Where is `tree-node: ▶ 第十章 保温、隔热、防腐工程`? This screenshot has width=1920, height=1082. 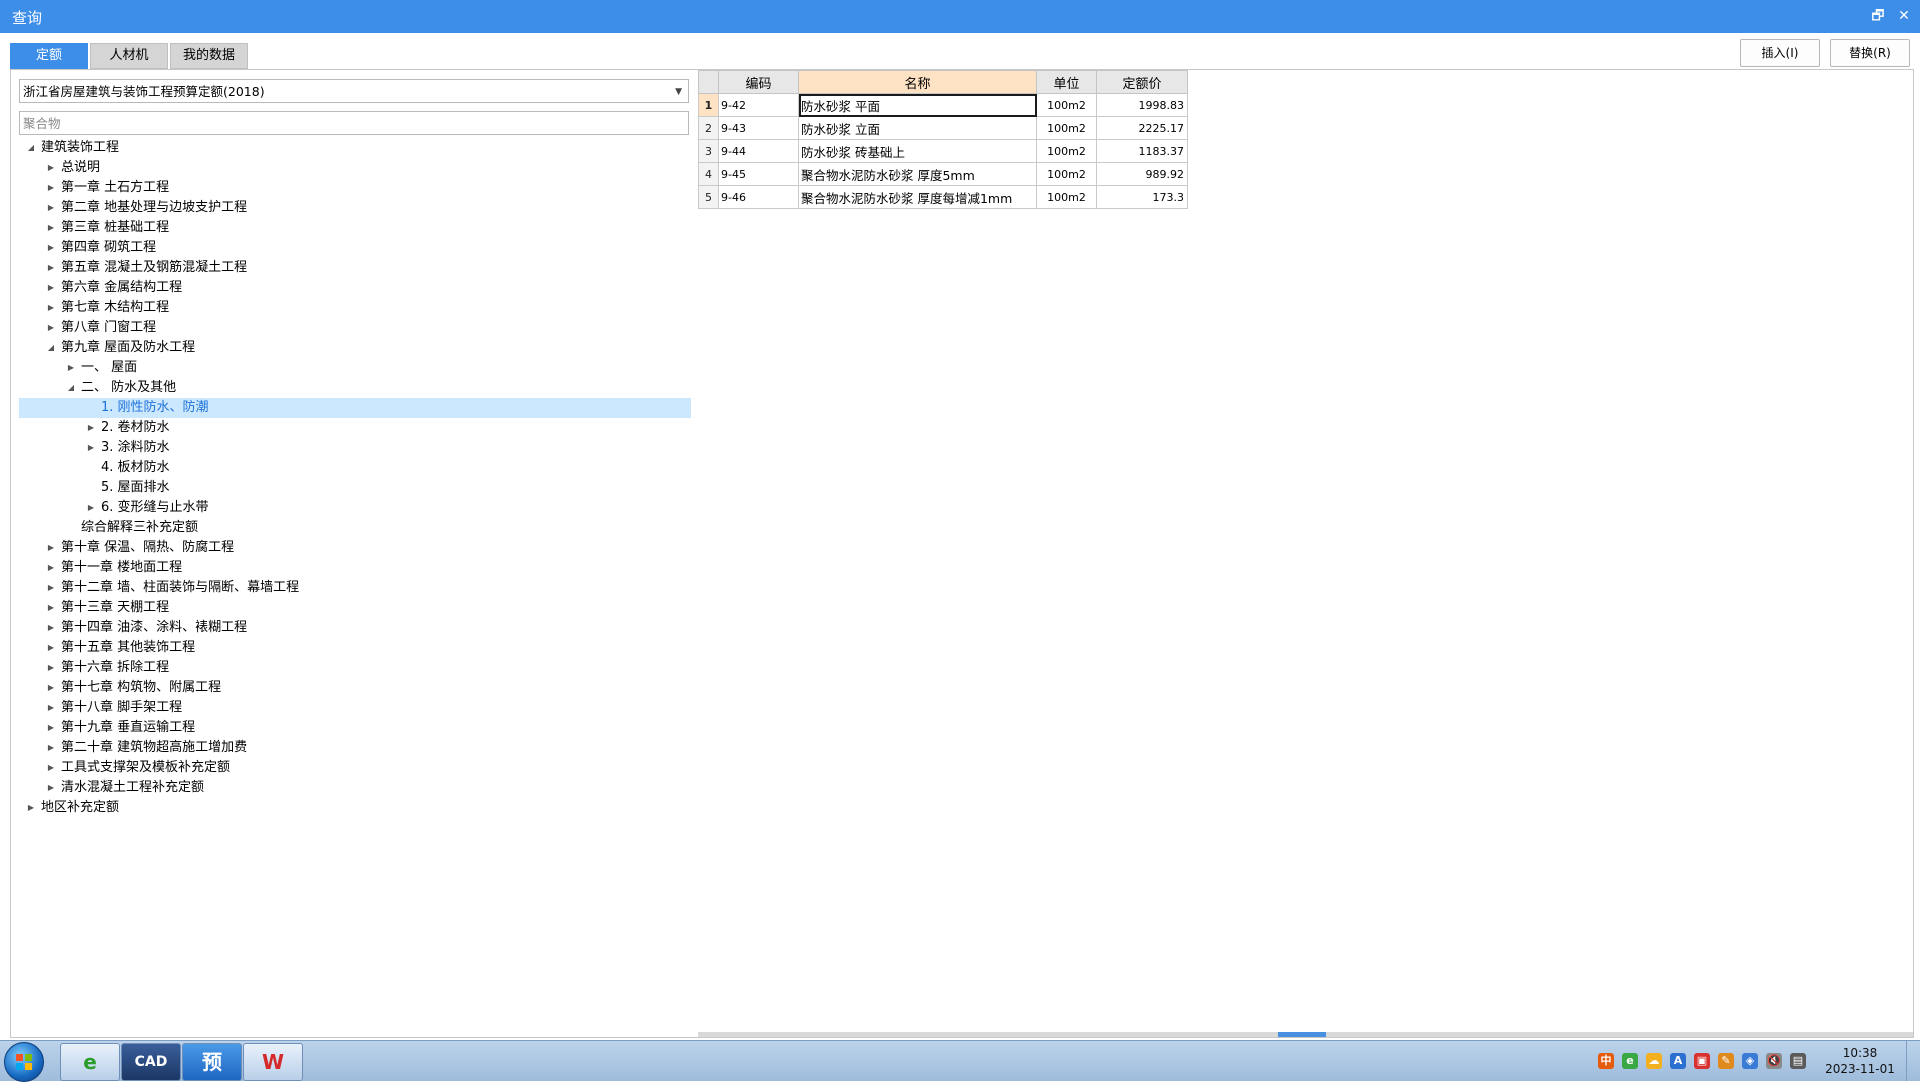 tree-node: ▶ 第十章 保温、隔热、防腐工程 is located at coordinates (355, 548).